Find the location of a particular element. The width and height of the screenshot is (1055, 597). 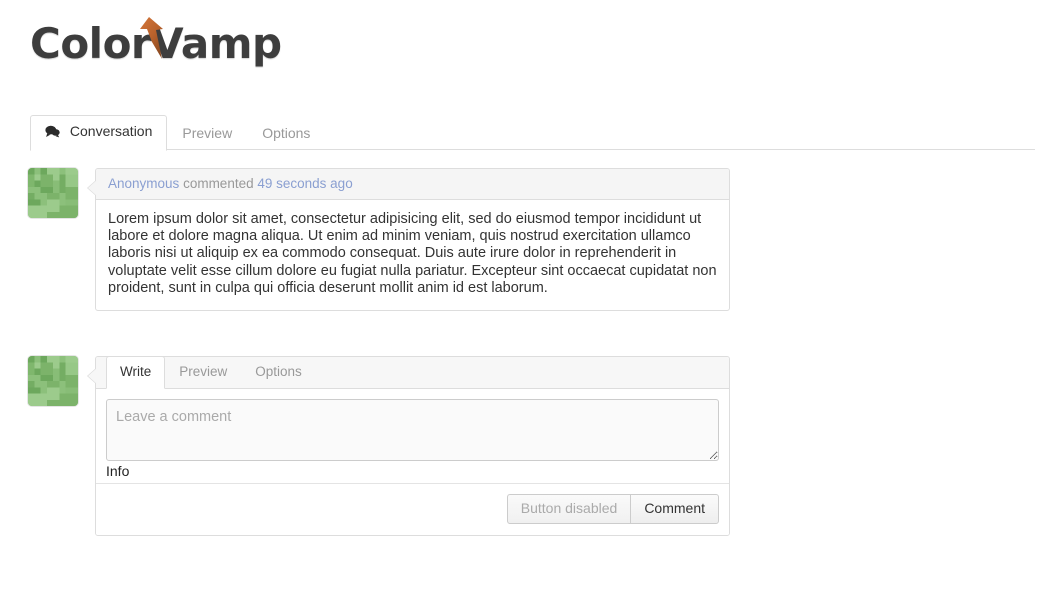

comment-bubble-icon is located at coordinates (52, 133).